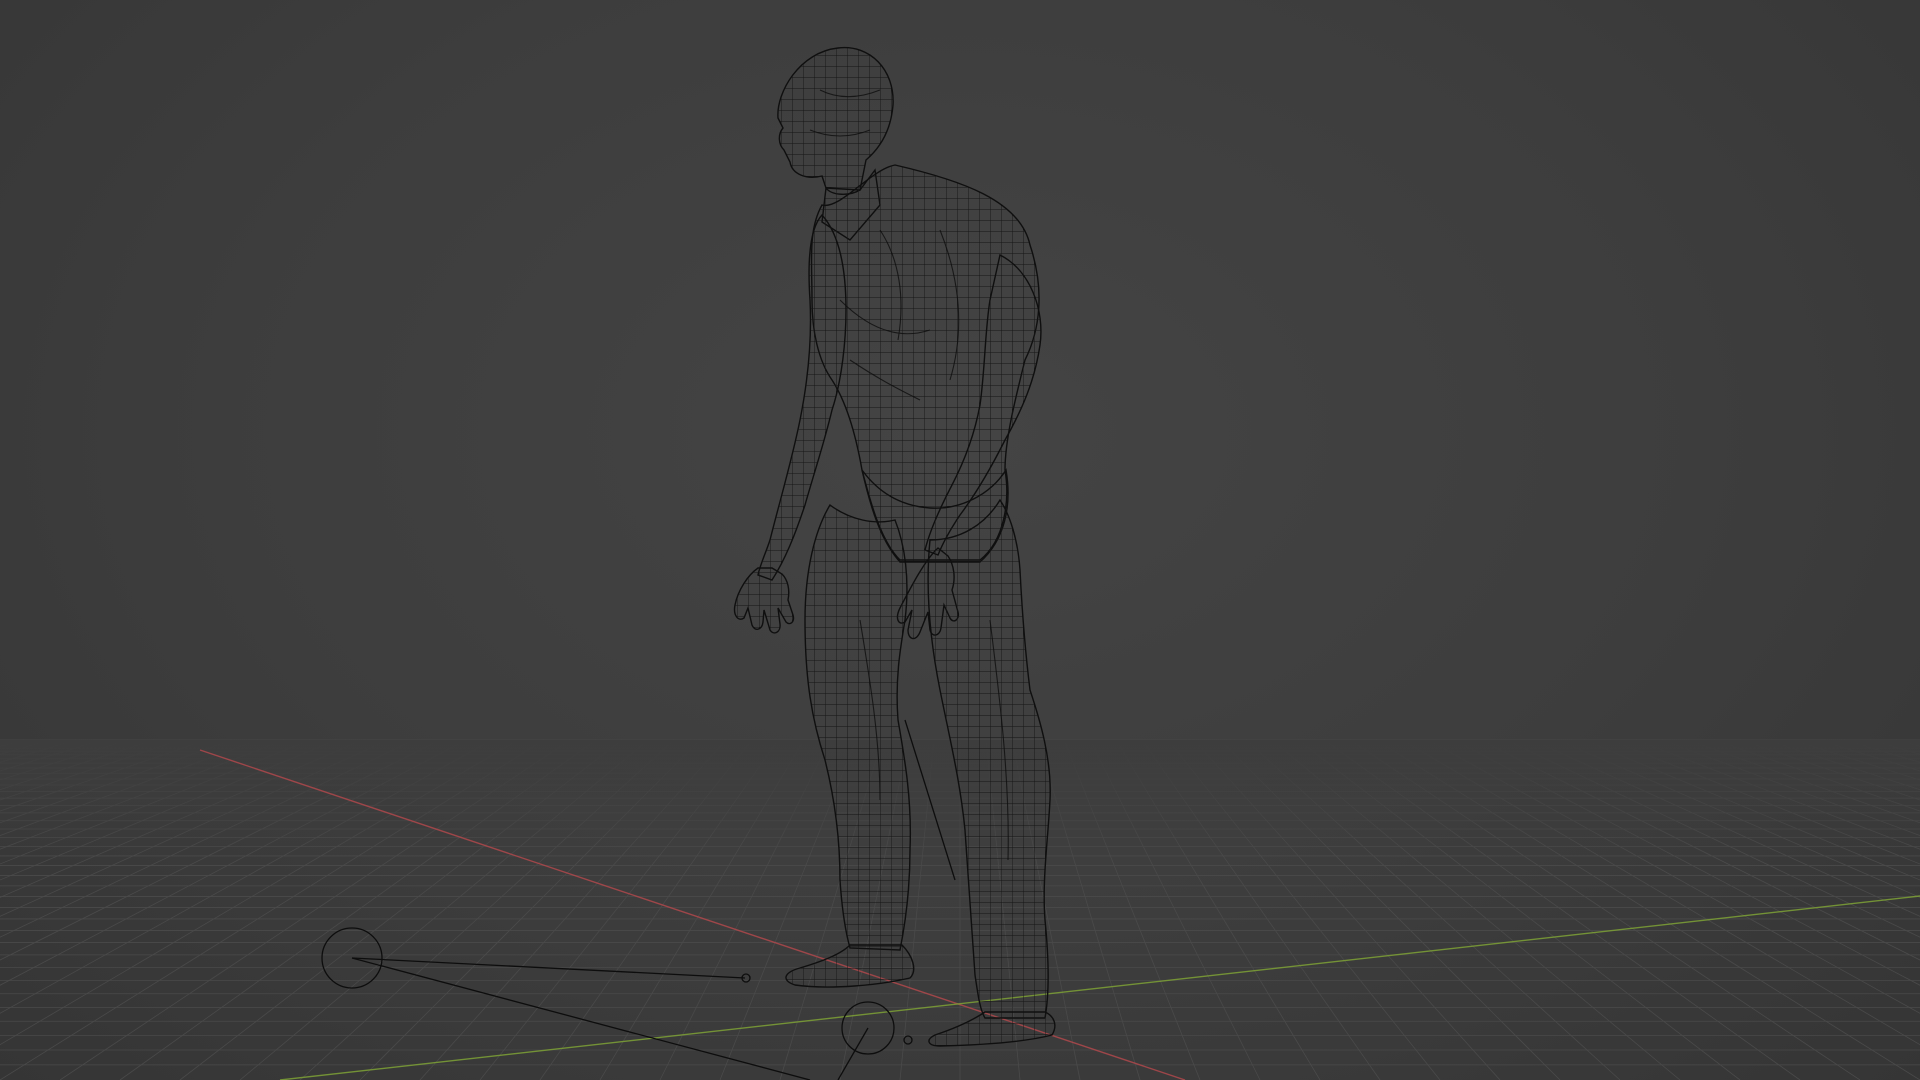 The width and height of the screenshot is (1920, 1080). Describe the element at coordinates (764, 600) in the screenshot. I see `mesh-hand-left` at that location.